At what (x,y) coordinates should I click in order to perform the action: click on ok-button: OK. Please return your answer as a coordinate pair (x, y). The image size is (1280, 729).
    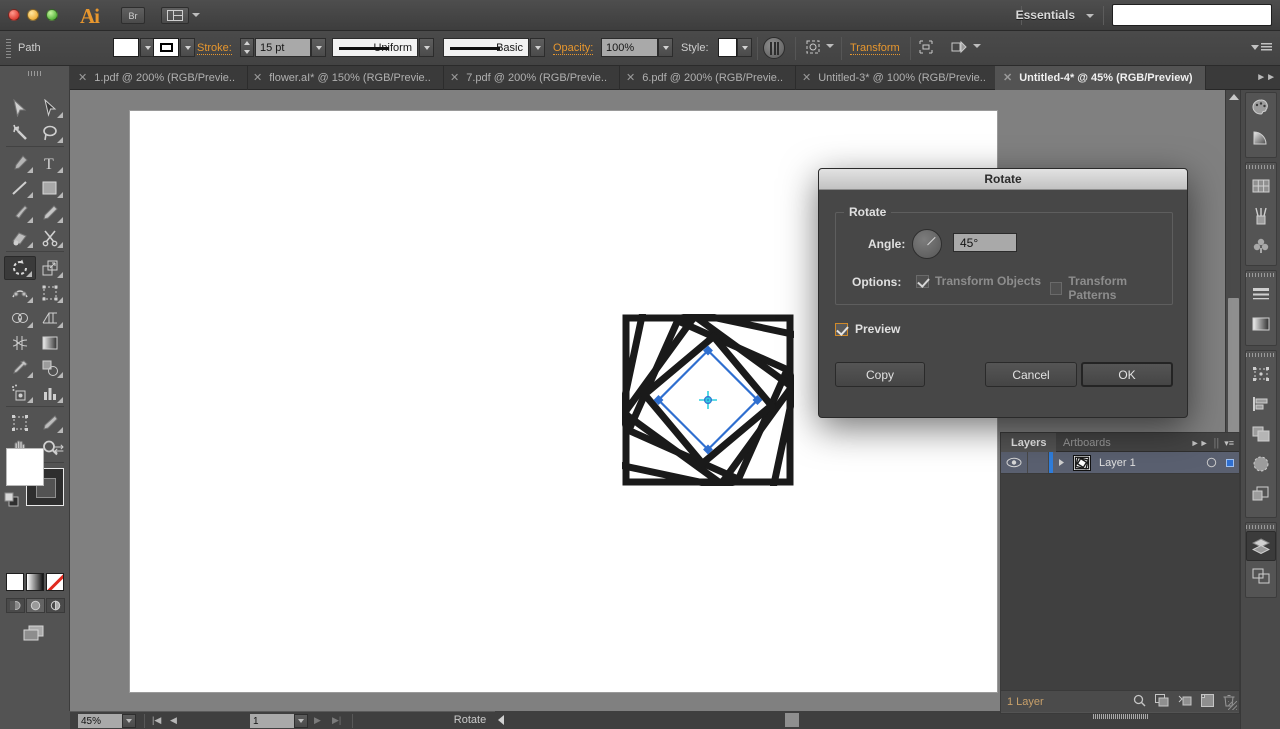
    Looking at the image, I should click on (1127, 374).